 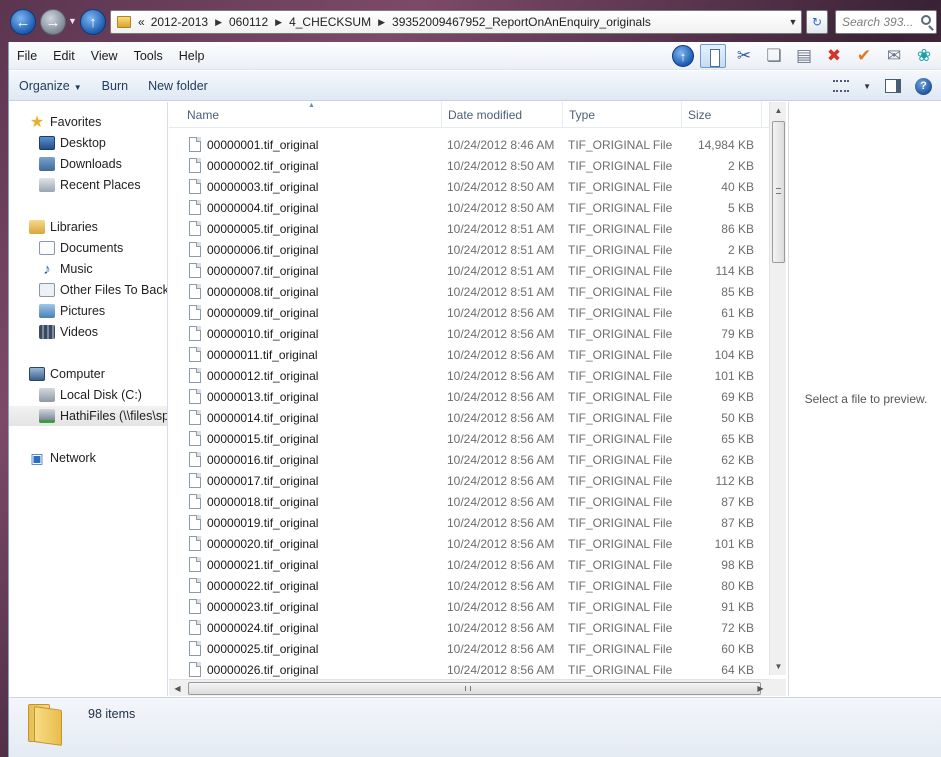 I want to click on delete-icon: ✖, so click(x=834, y=56).